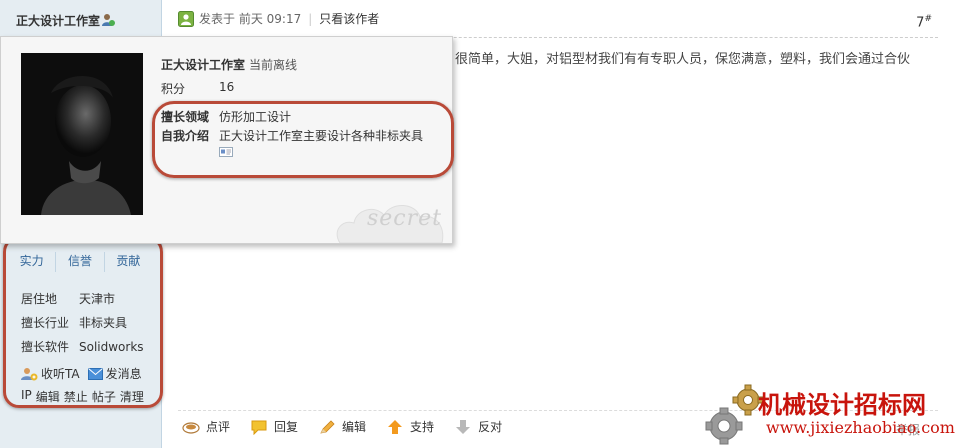 This screenshot has width=958, height=448. I want to click on arrow-down-icon, so click(463, 426).